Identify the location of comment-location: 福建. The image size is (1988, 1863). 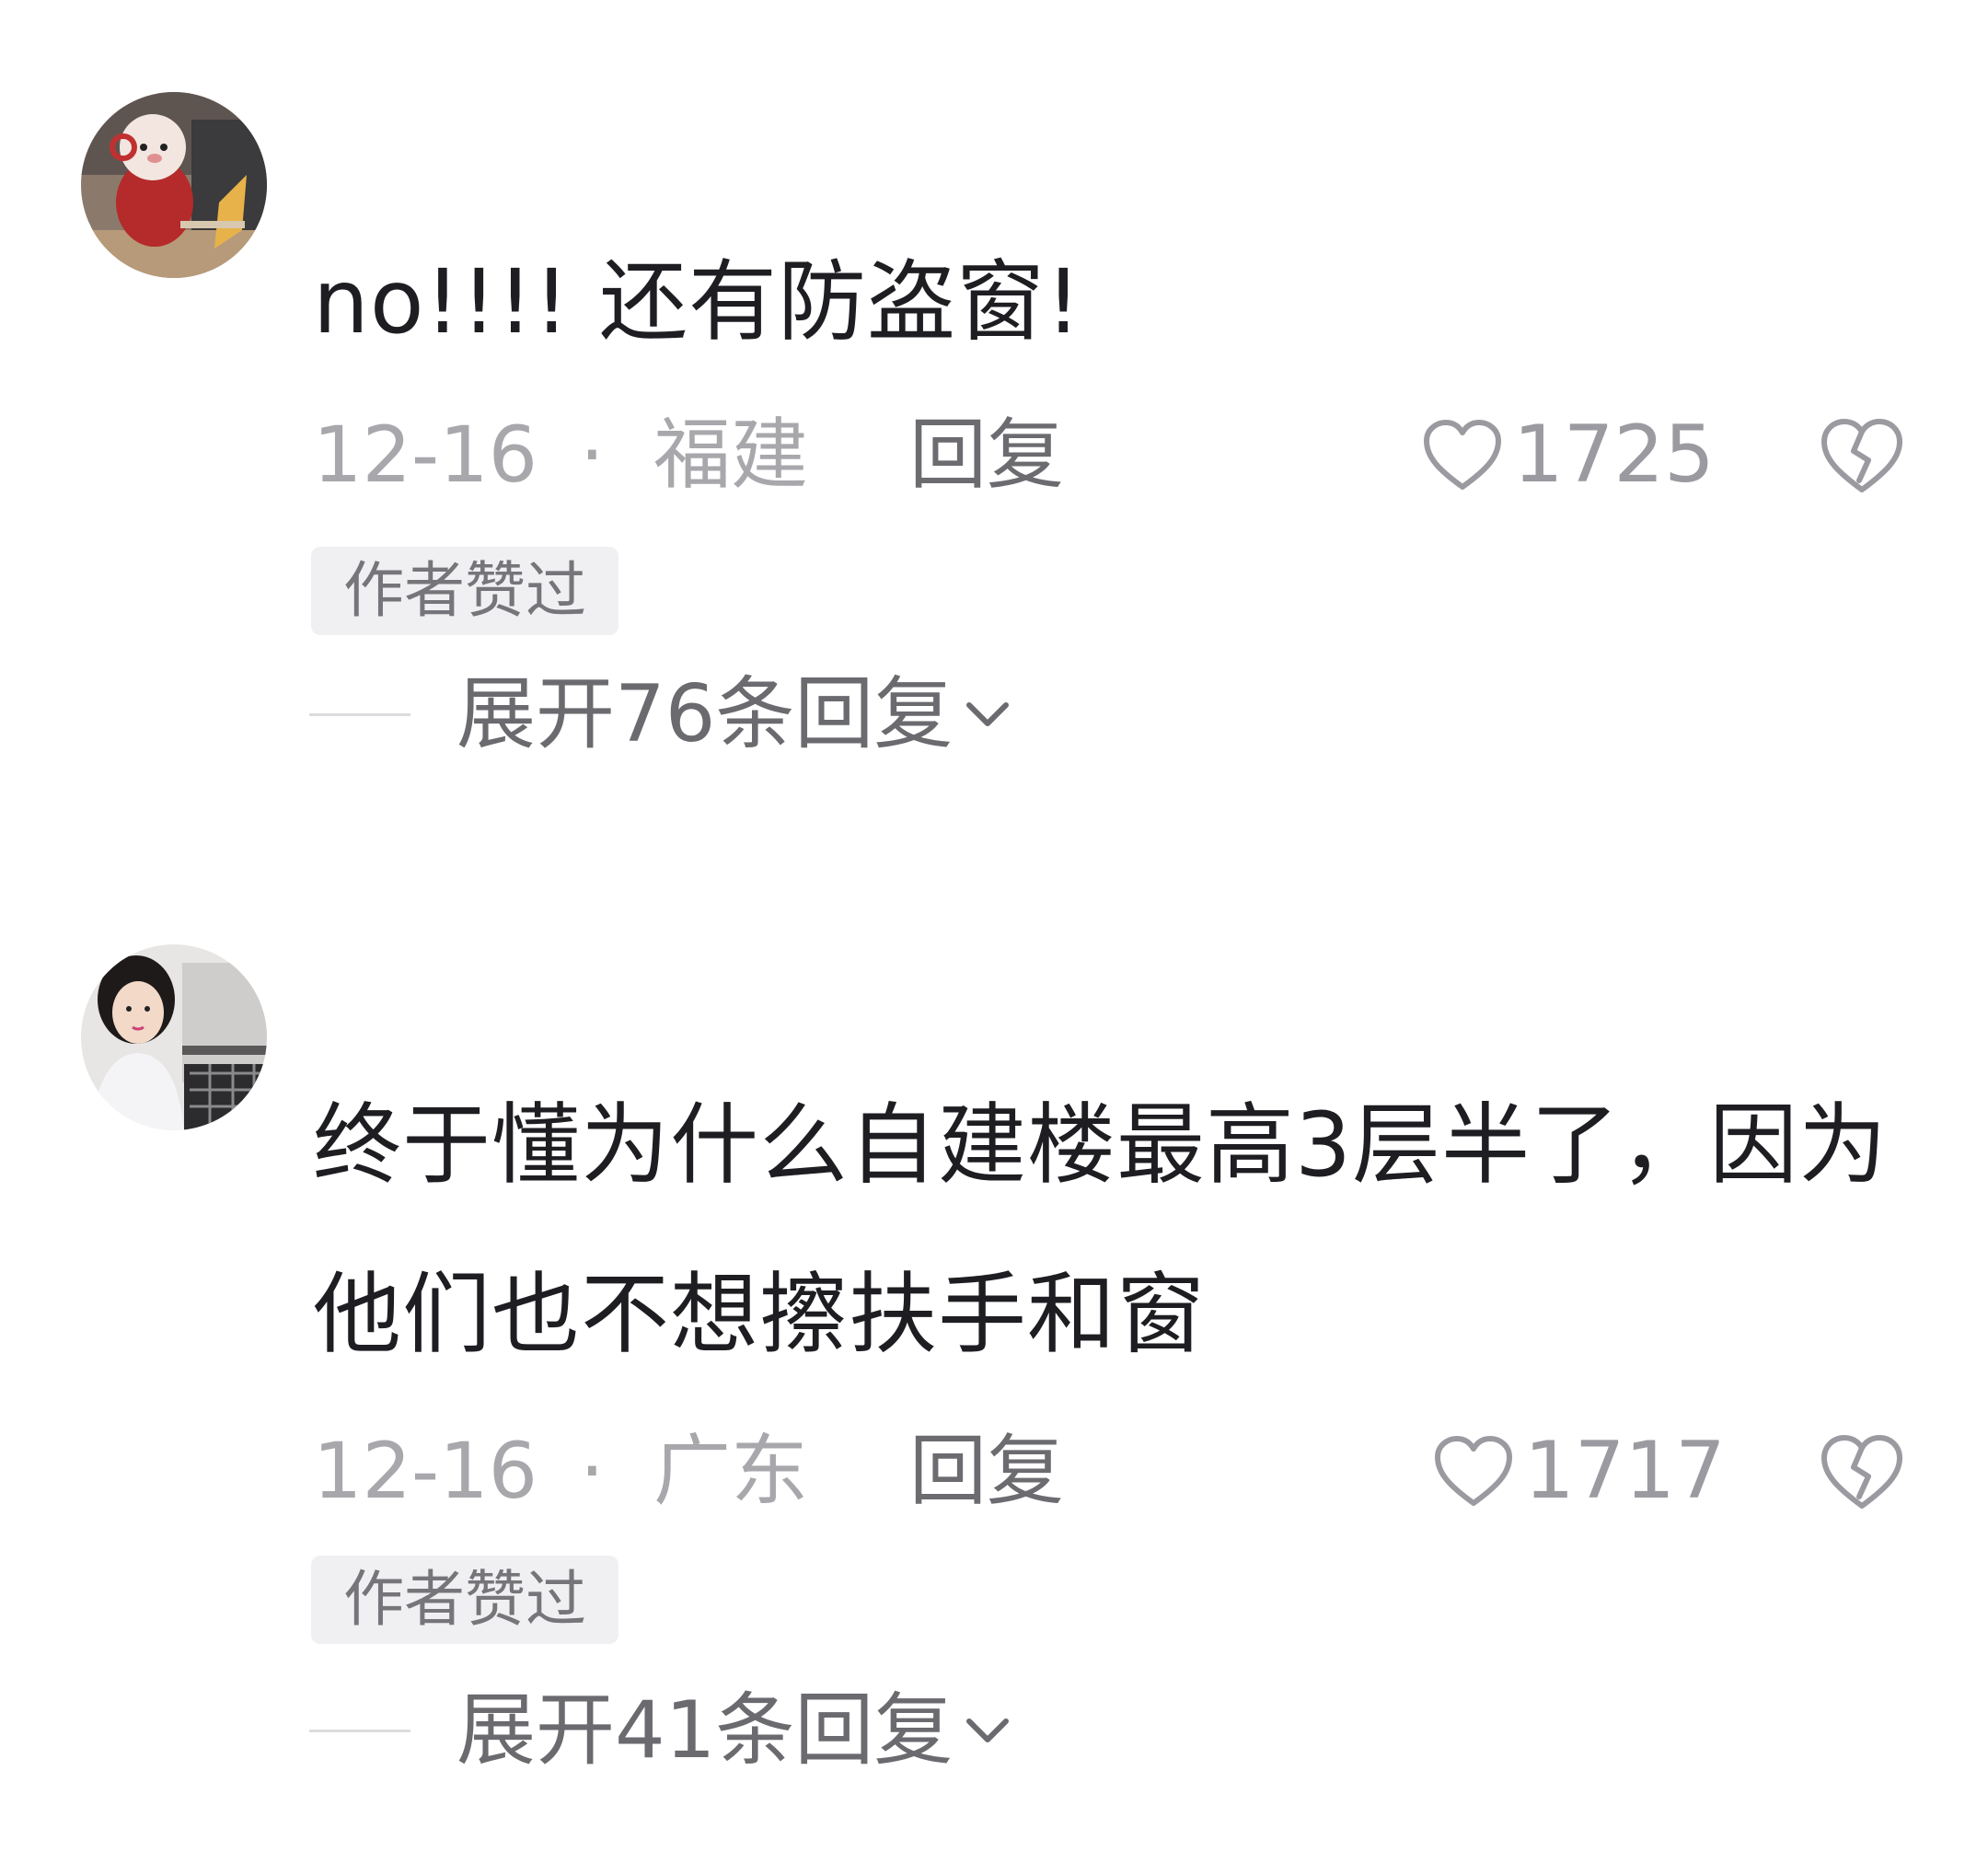
(731, 455).